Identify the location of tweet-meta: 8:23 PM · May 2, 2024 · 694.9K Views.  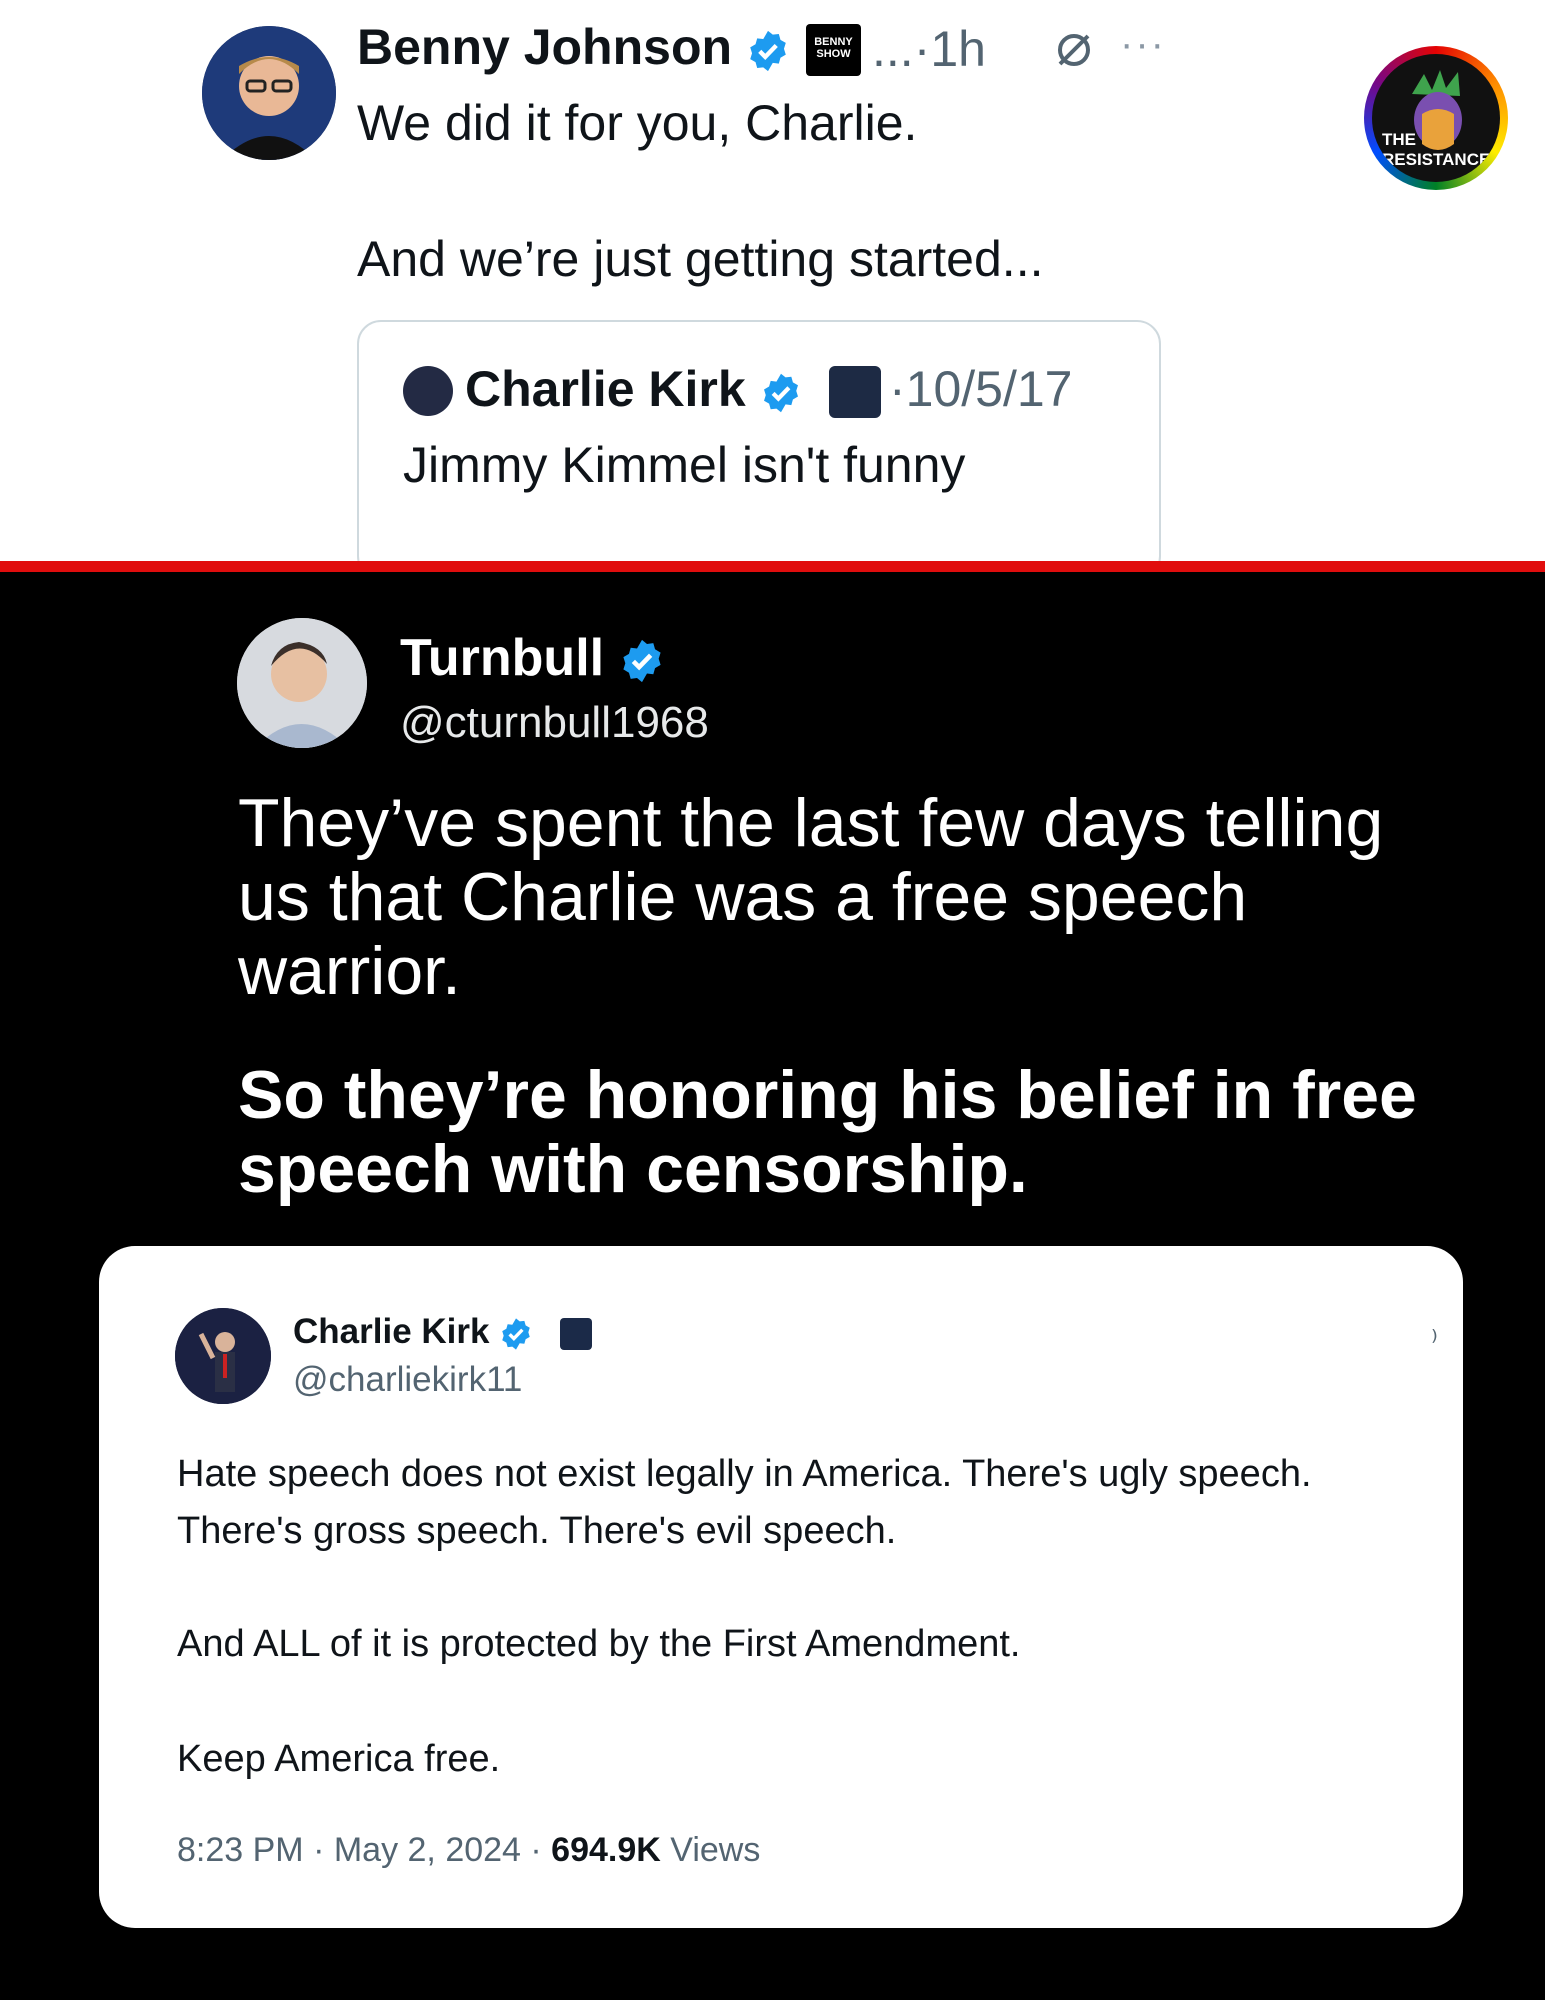
(469, 1850).